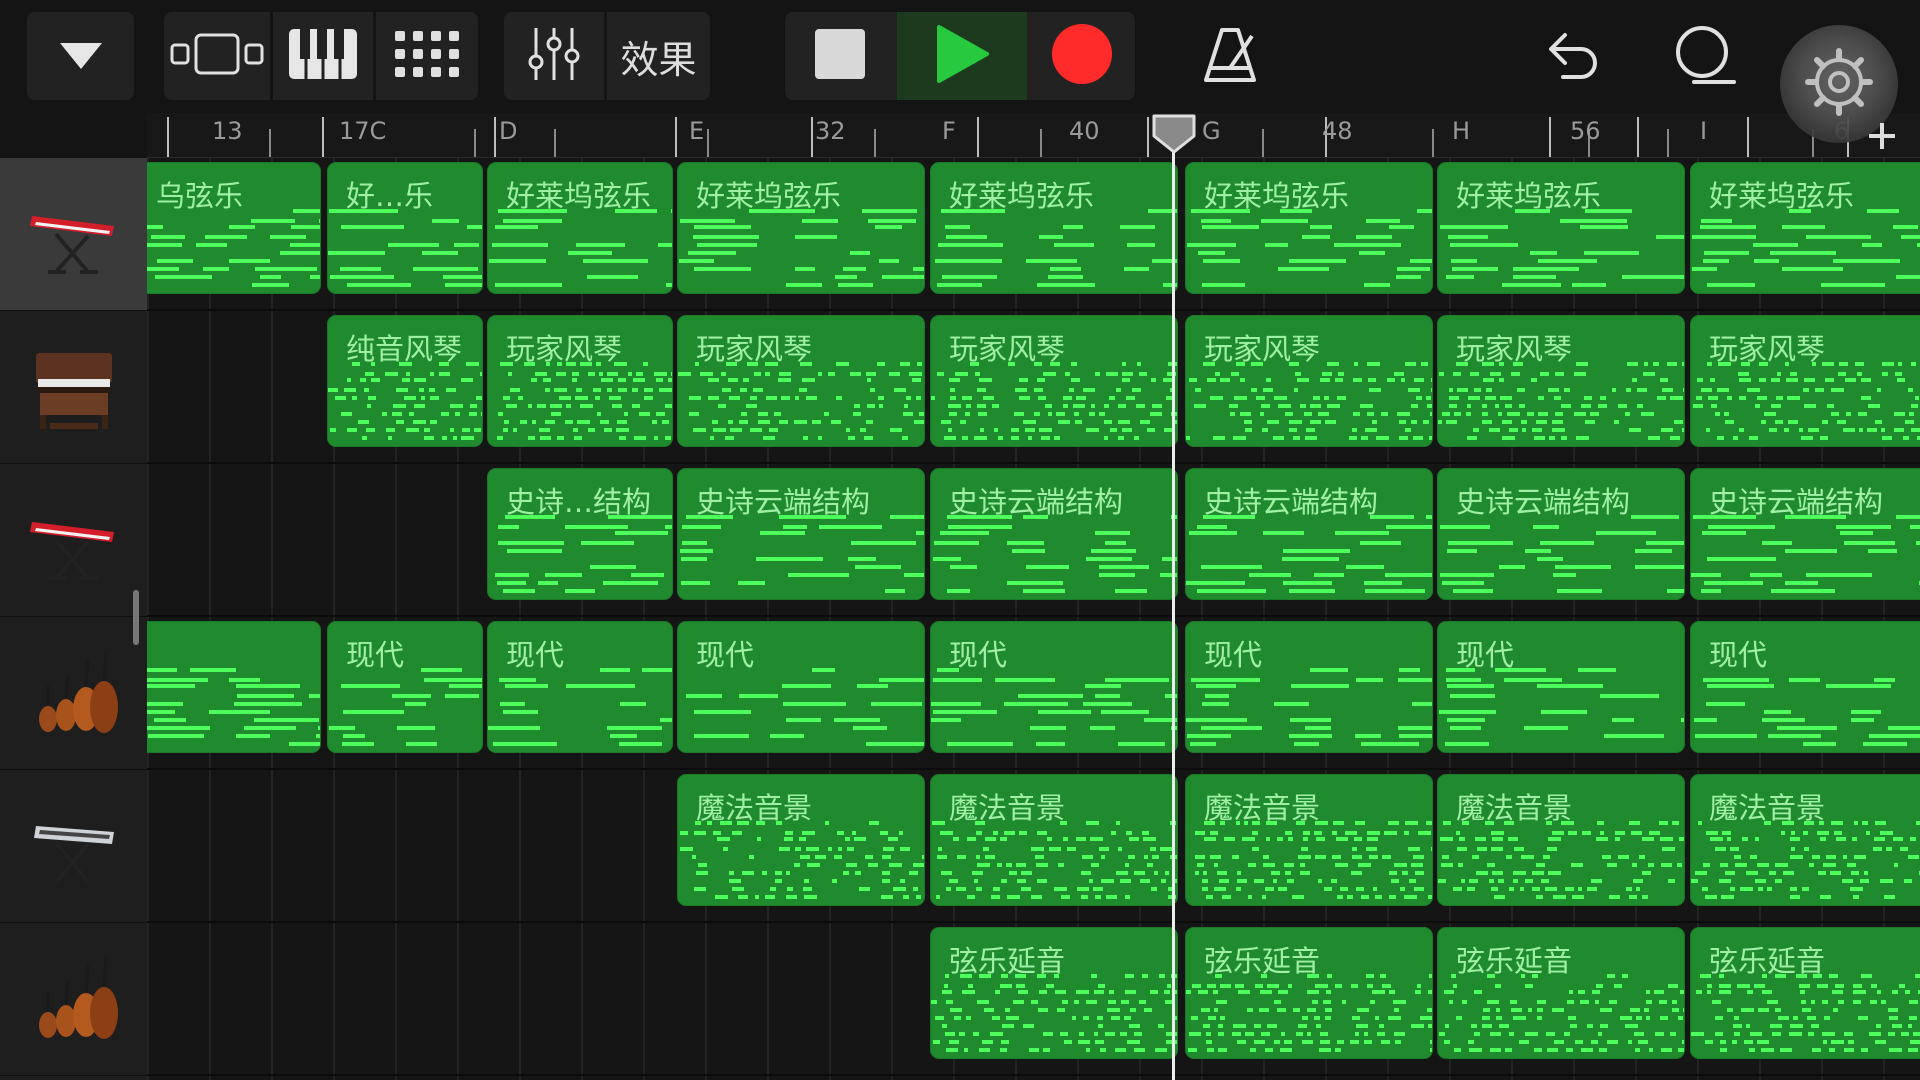 This screenshot has width=1920, height=1080. Describe the element at coordinates (1882, 138) in the screenshot. I see `add-section-button` at that location.